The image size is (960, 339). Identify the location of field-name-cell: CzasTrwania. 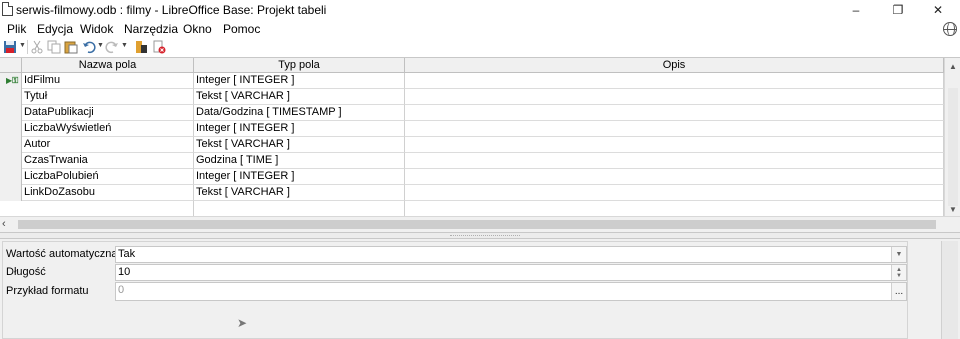
(108, 161).